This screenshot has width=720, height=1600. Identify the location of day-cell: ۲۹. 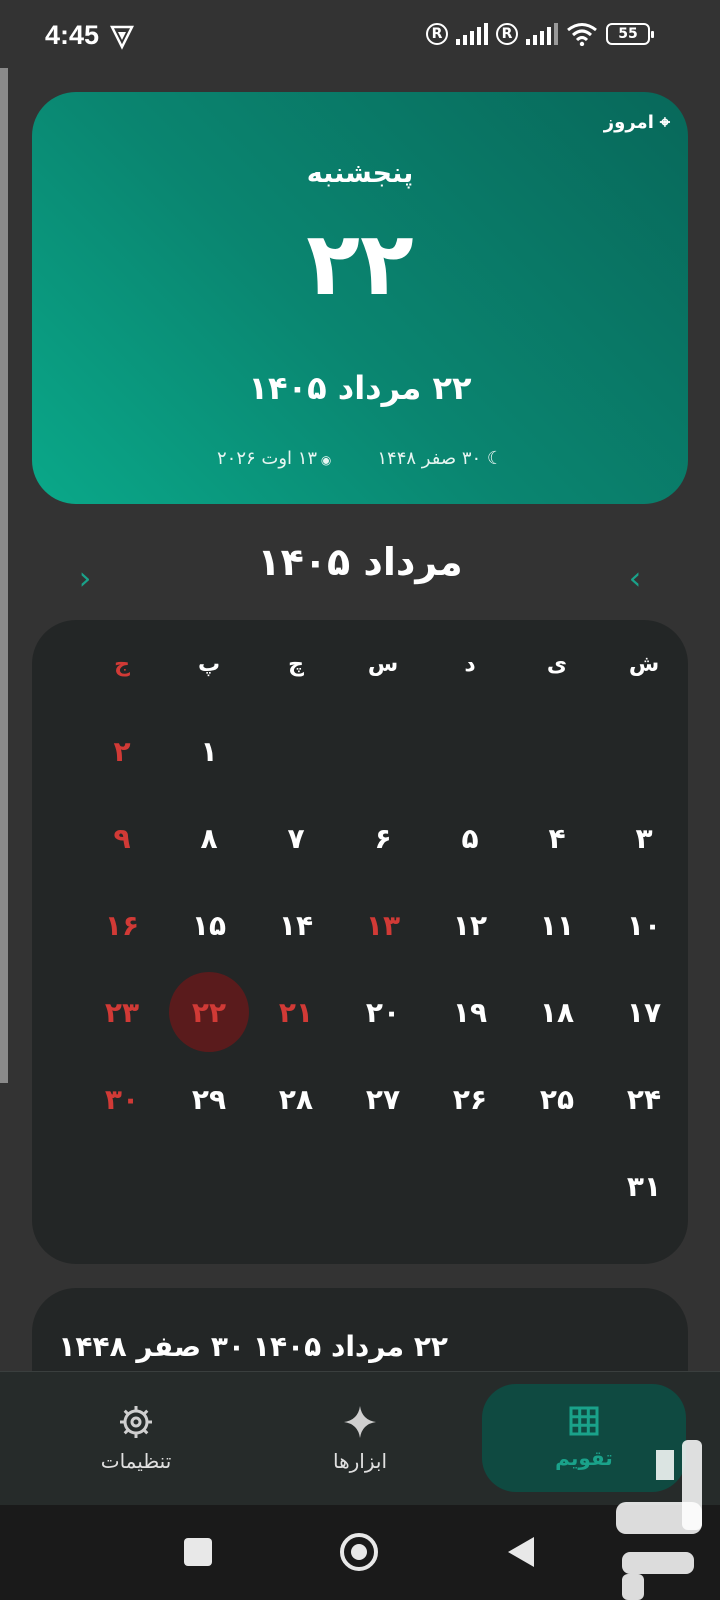
(209, 1099).